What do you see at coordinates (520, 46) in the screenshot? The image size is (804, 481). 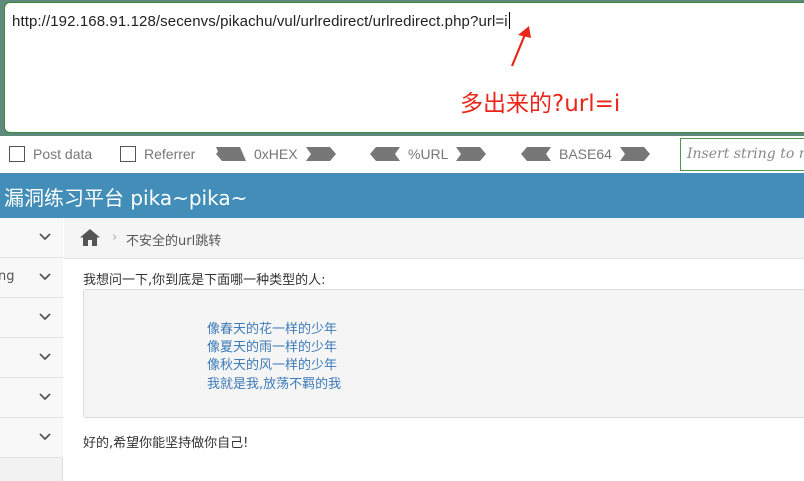 I see `red-arrow-annotation` at bounding box center [520, 46].